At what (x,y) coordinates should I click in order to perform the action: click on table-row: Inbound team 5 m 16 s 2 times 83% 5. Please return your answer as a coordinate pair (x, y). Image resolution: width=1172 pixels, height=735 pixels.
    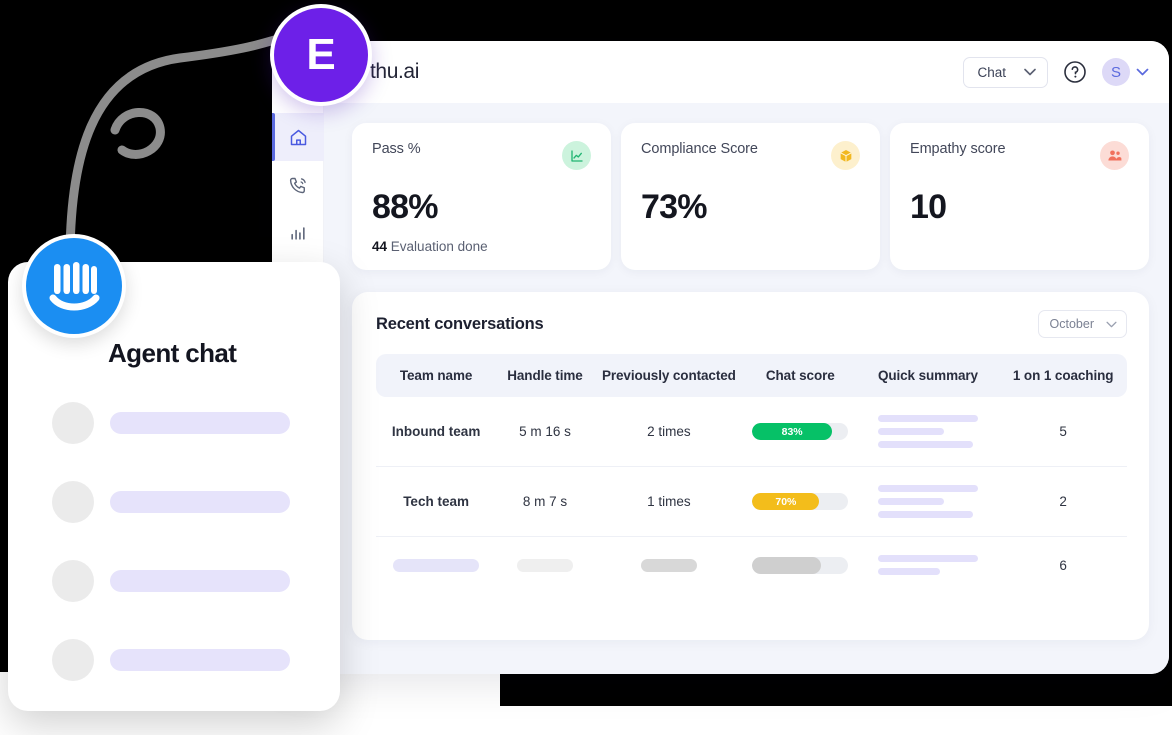
    Looking at the image, I should click on (751, 432).